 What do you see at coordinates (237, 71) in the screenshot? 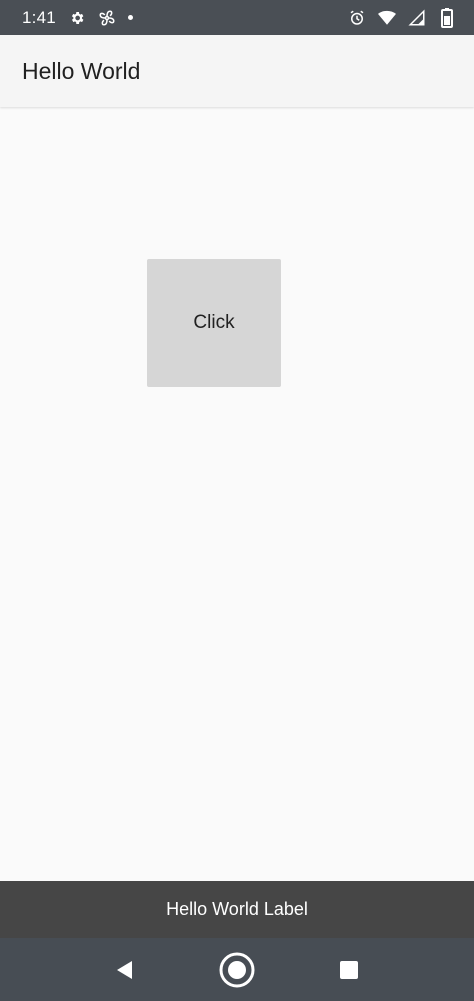
I see `app-bar: Hello World` at bounding box center [237, 71].